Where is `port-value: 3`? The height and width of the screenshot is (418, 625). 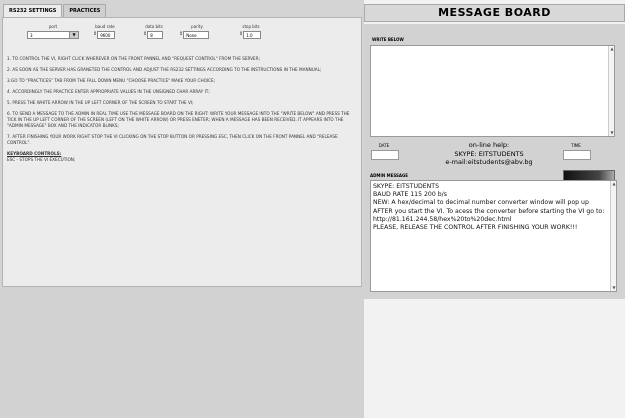 port-value: 3 is located at coordinates (31, 35).